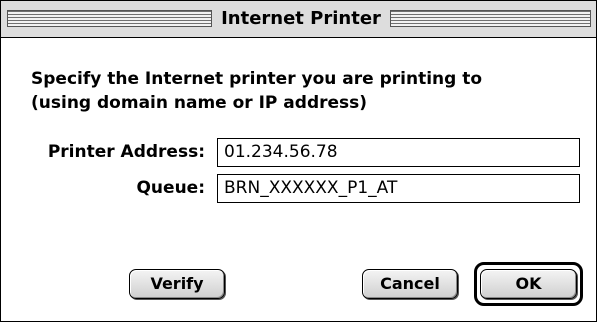 The height and width of the screenshot is (322, 597). I want to click on printer-address-label: Printer Address:, so click(126, 152).